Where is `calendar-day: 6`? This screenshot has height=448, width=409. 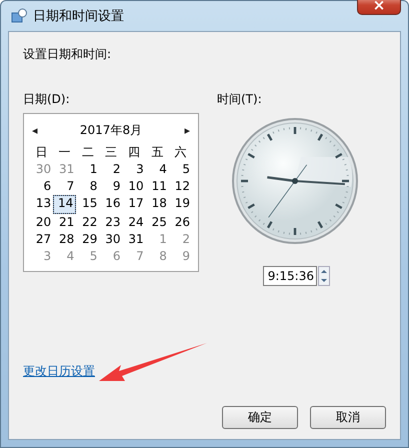
calendar-day: 6 is located at coordinates (42, 186).